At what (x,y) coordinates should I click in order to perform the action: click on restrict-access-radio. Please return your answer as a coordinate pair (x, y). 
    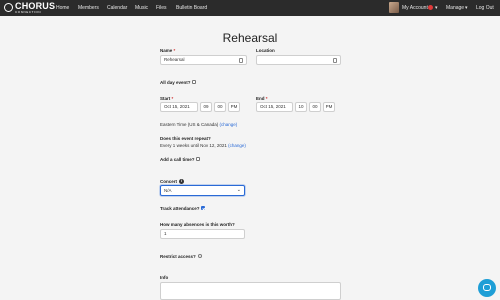
    Looking at the image, I should click on (200, 256).